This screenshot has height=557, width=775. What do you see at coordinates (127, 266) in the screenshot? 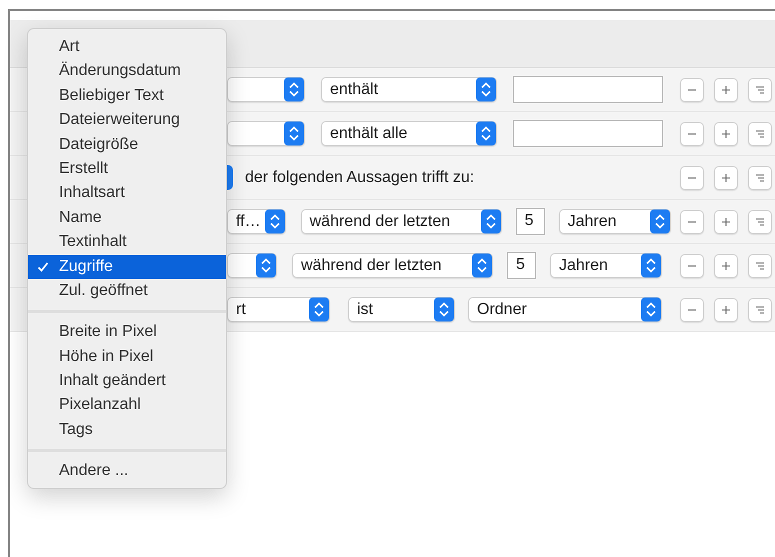
I see `menu-item: Zugriffe` at bounding box center [127, 266].